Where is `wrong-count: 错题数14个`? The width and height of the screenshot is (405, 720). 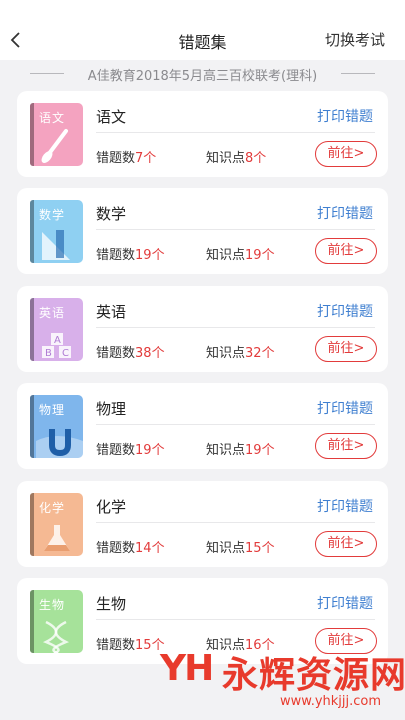 wrong-count: 错题数14个 is located at coordinates (130, 548).